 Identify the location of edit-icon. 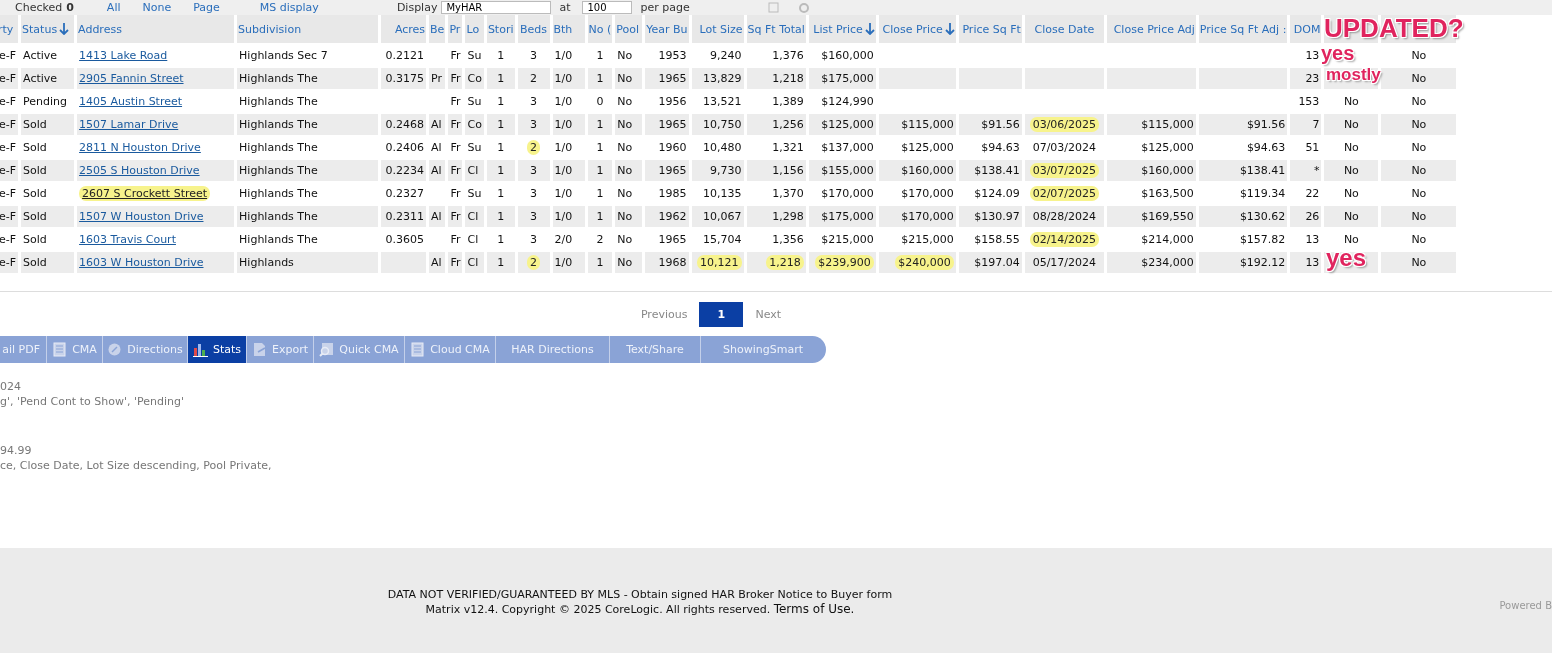
(773, 7).